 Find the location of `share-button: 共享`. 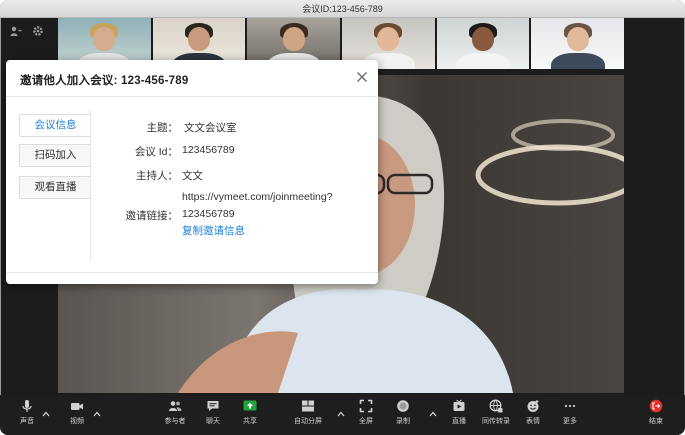

share-button: 共享 is located at coordinates (250, 412).